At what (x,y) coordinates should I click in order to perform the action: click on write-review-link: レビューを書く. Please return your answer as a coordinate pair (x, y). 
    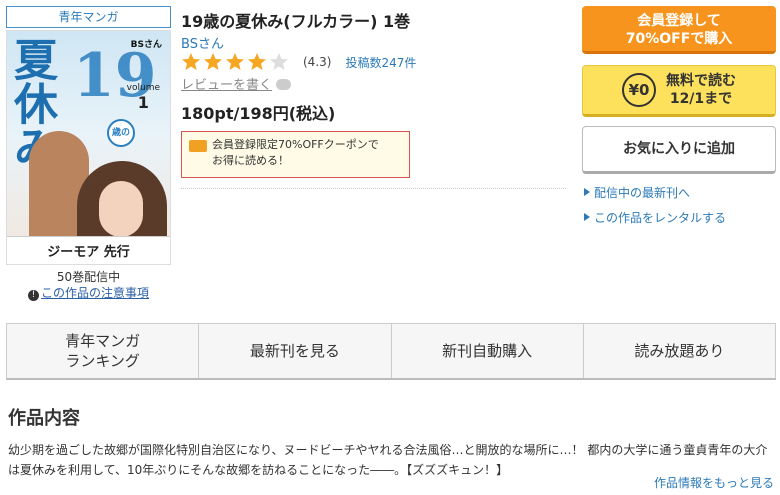
    Looking at the image, I should click on (236, 83).